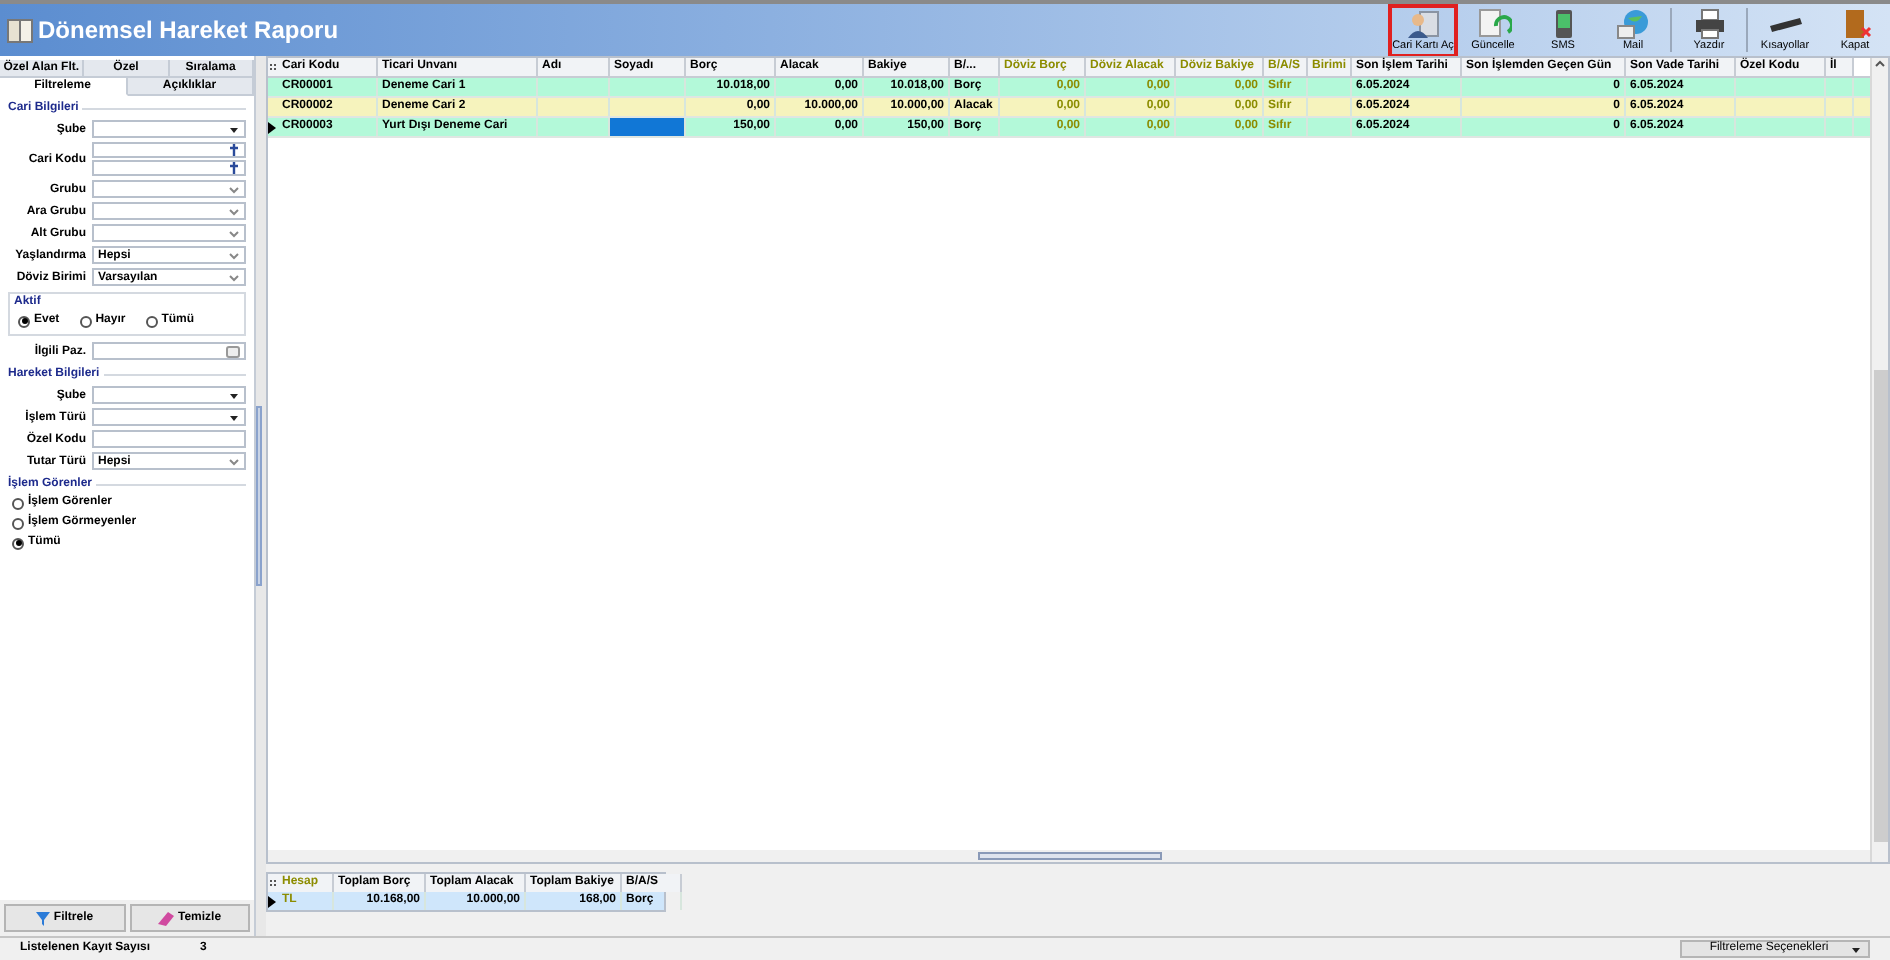  I want to click on splitter-grip, so click(259, 496).